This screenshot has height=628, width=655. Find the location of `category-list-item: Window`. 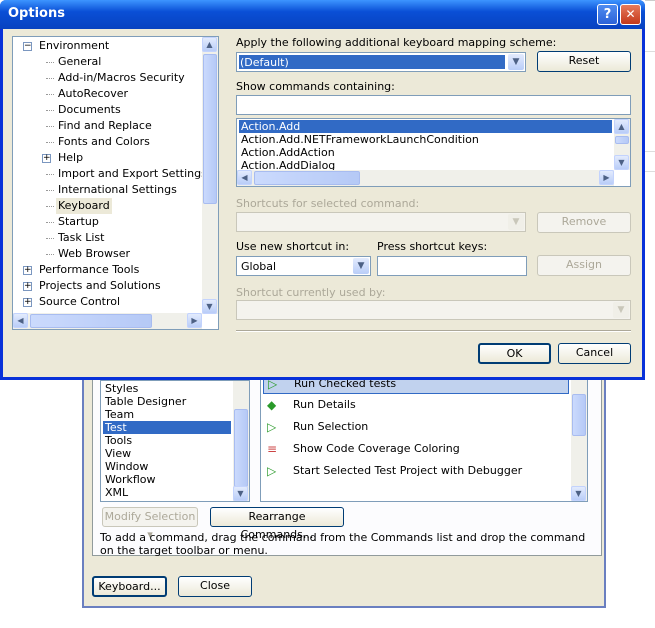

category-list-item: Window is located at coordinates (167, 466).